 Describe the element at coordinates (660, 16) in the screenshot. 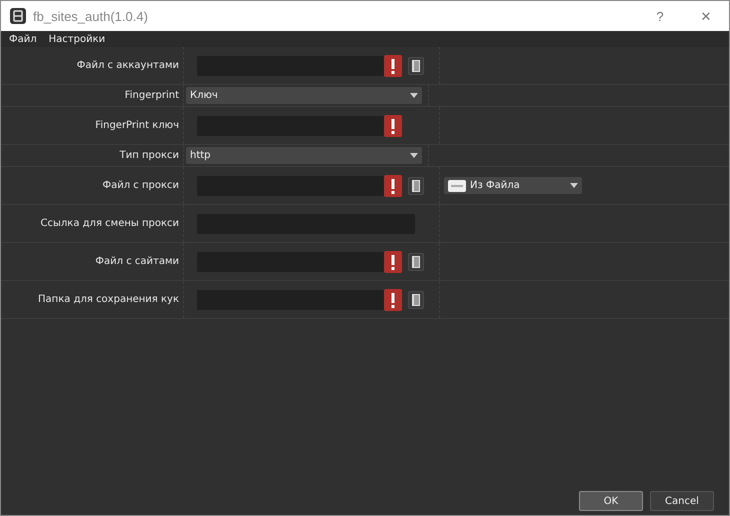

I see `help-button: ?` at that location.